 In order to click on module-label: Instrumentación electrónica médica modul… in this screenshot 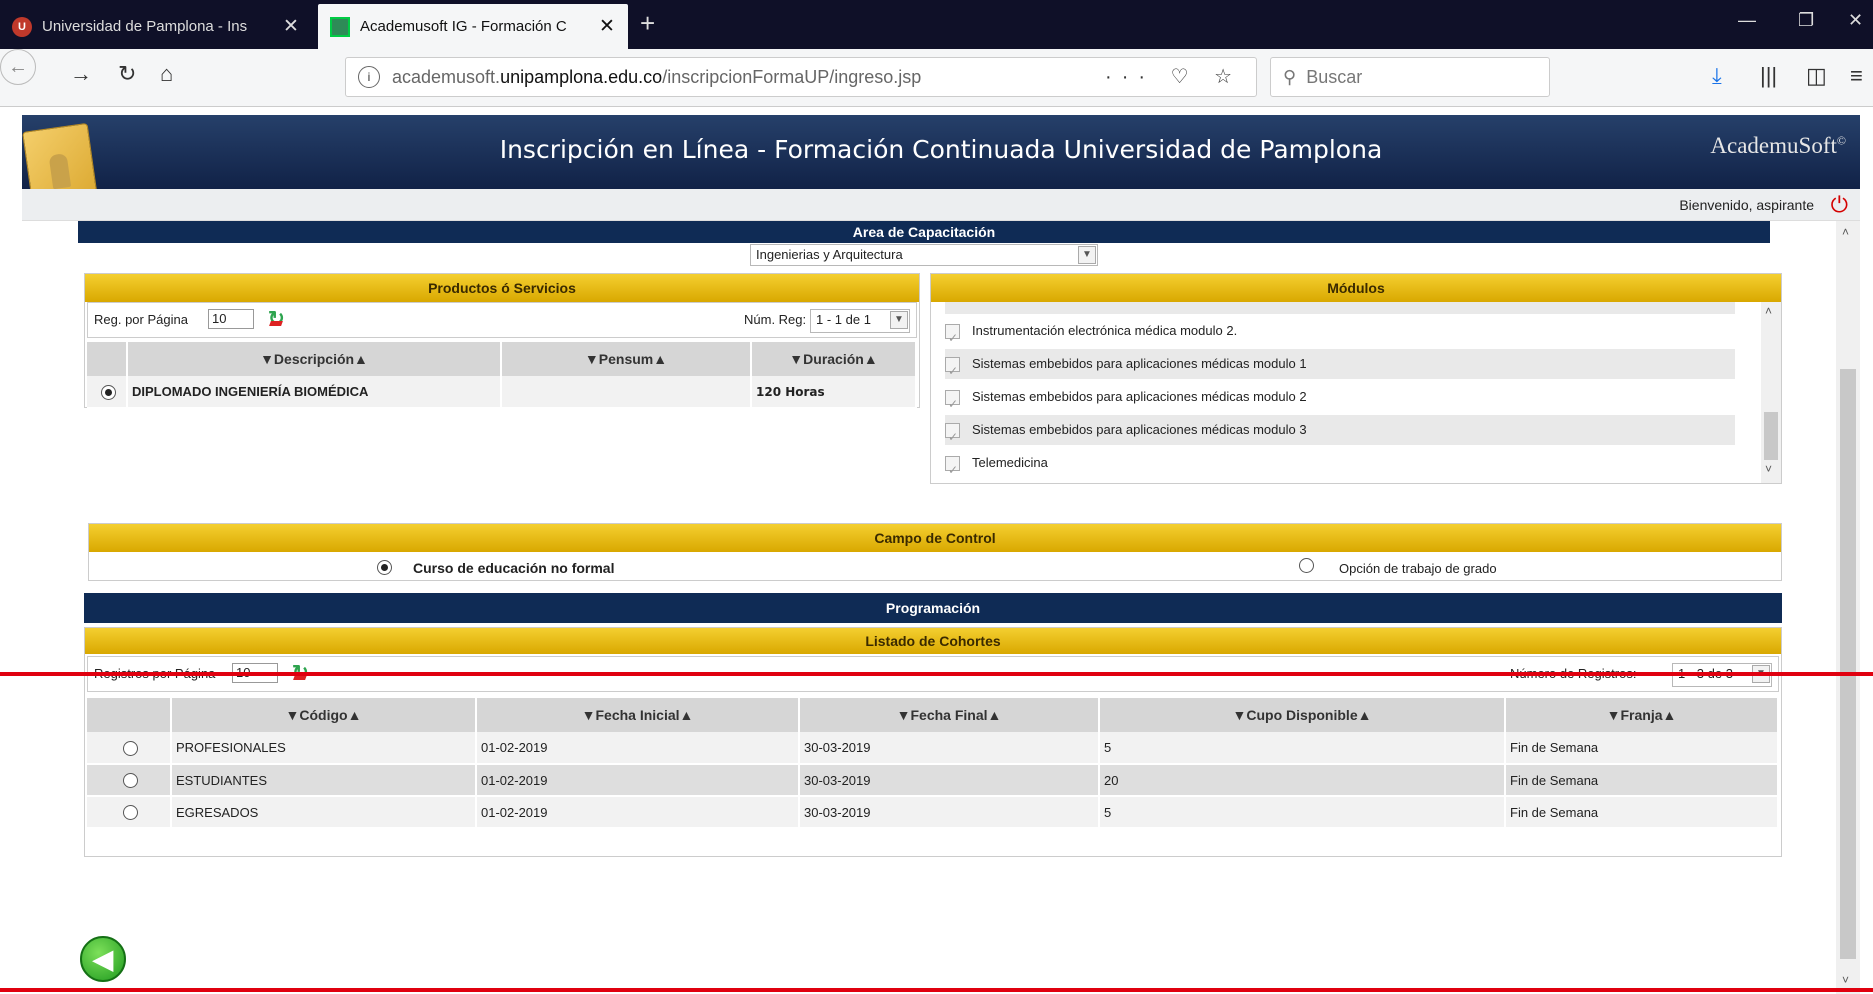, I will do `click(1105, 330)`.